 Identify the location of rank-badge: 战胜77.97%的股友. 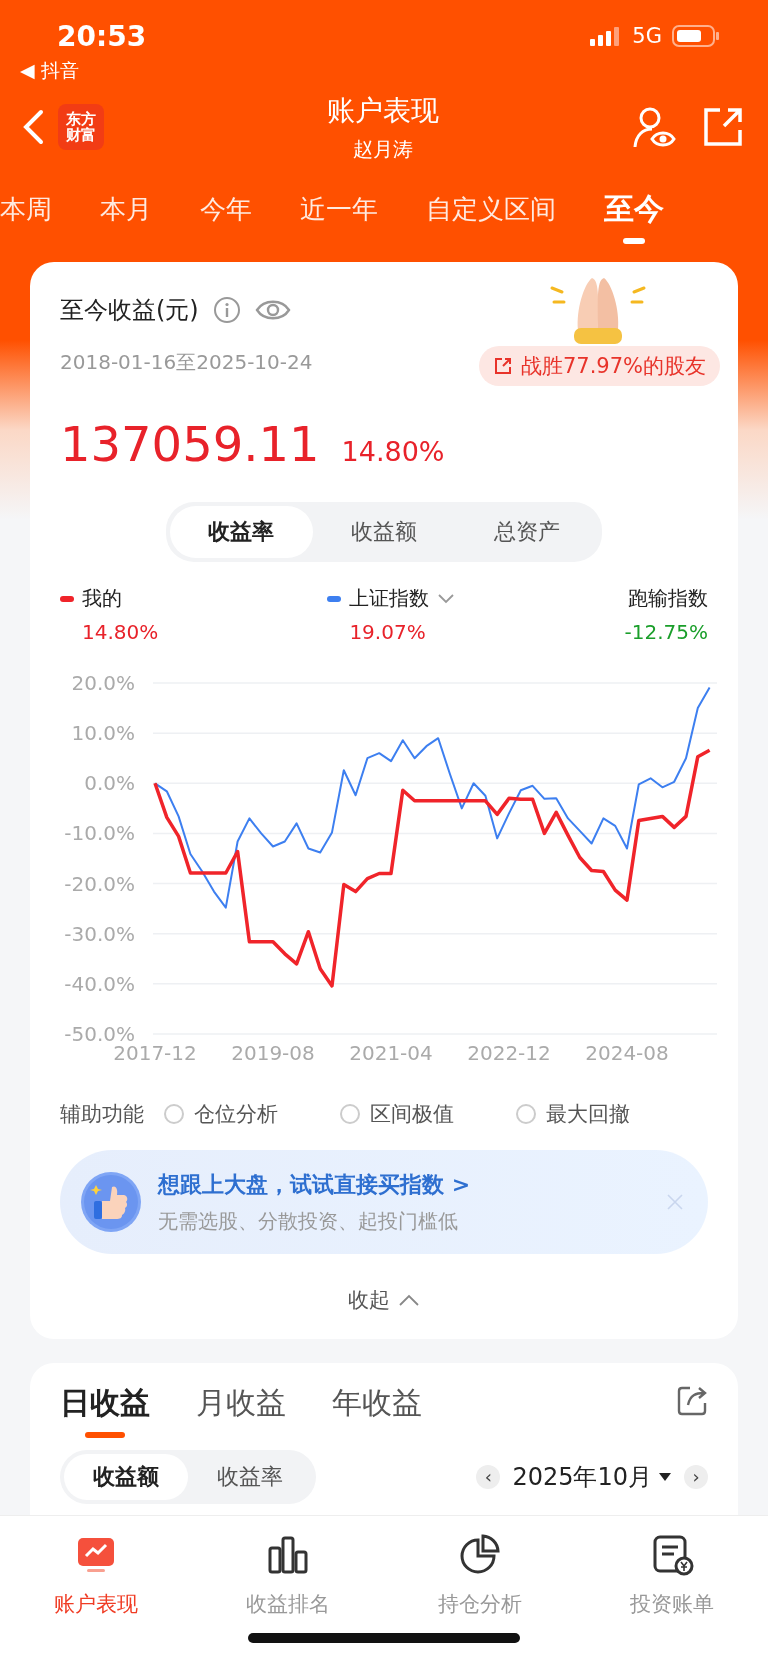
(599, 366).